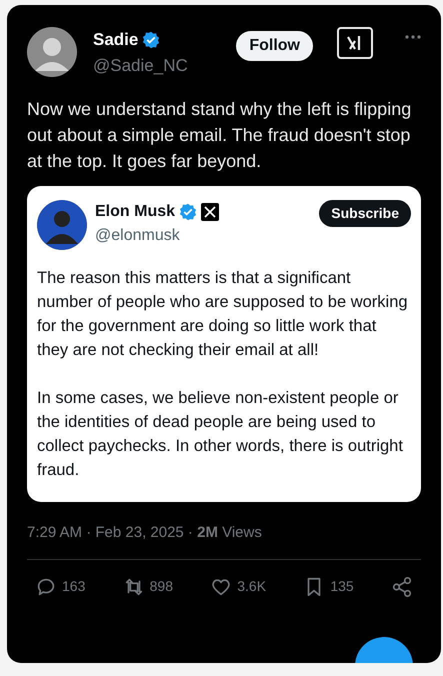 The image size is (443, 676). I want to click on bookmark-button: 135, so click(328, 587).